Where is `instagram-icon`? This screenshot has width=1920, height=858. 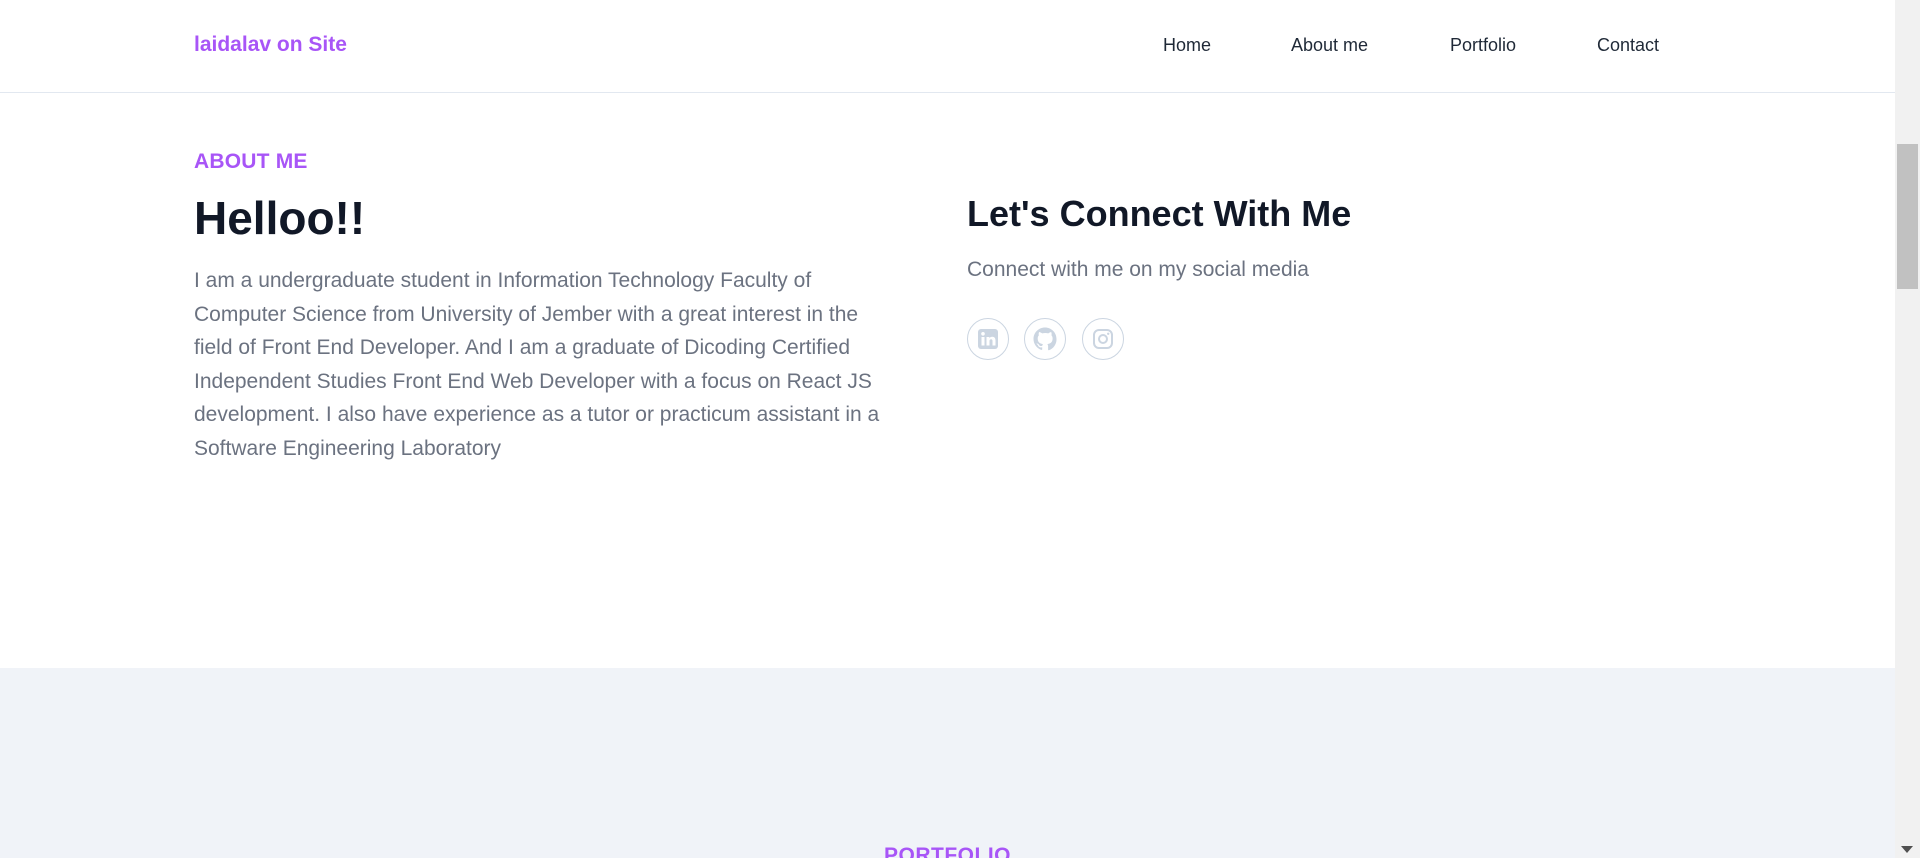 instagram-icon is located at coordinates (1103, 339).